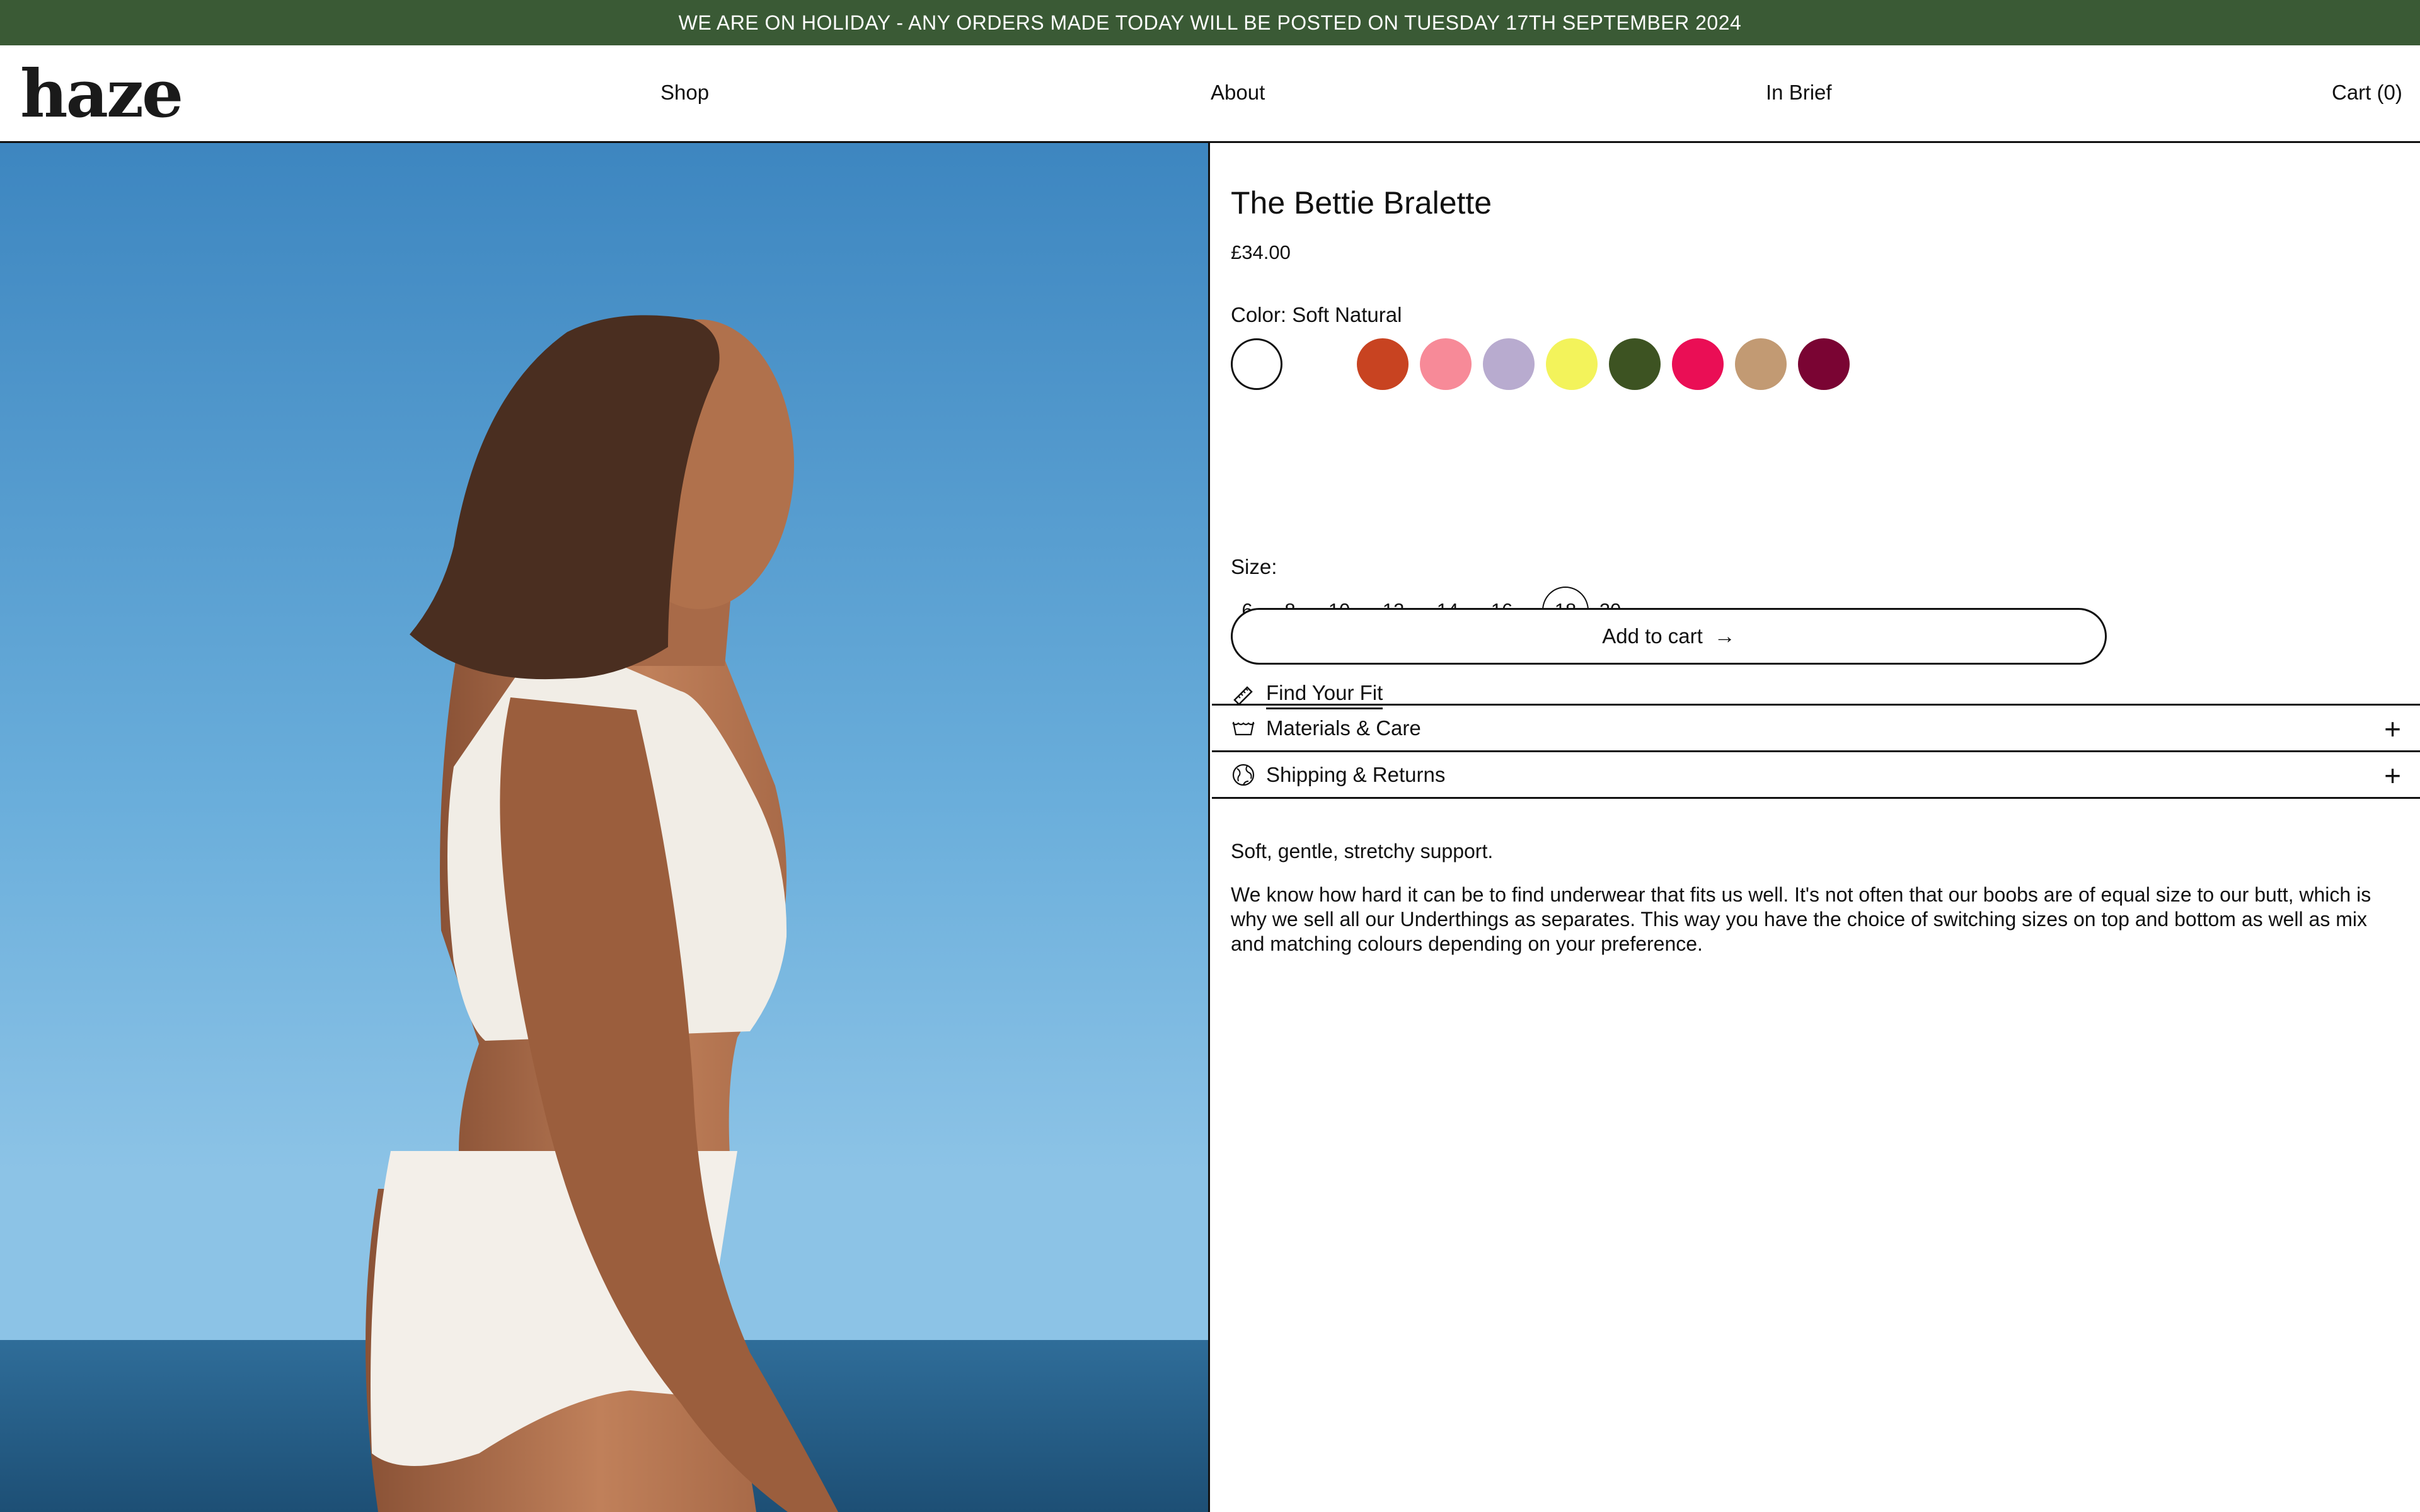  Describe the element at coordinates (1261, 252) in the screenshot. I see `product-price: £34.00` at that location.